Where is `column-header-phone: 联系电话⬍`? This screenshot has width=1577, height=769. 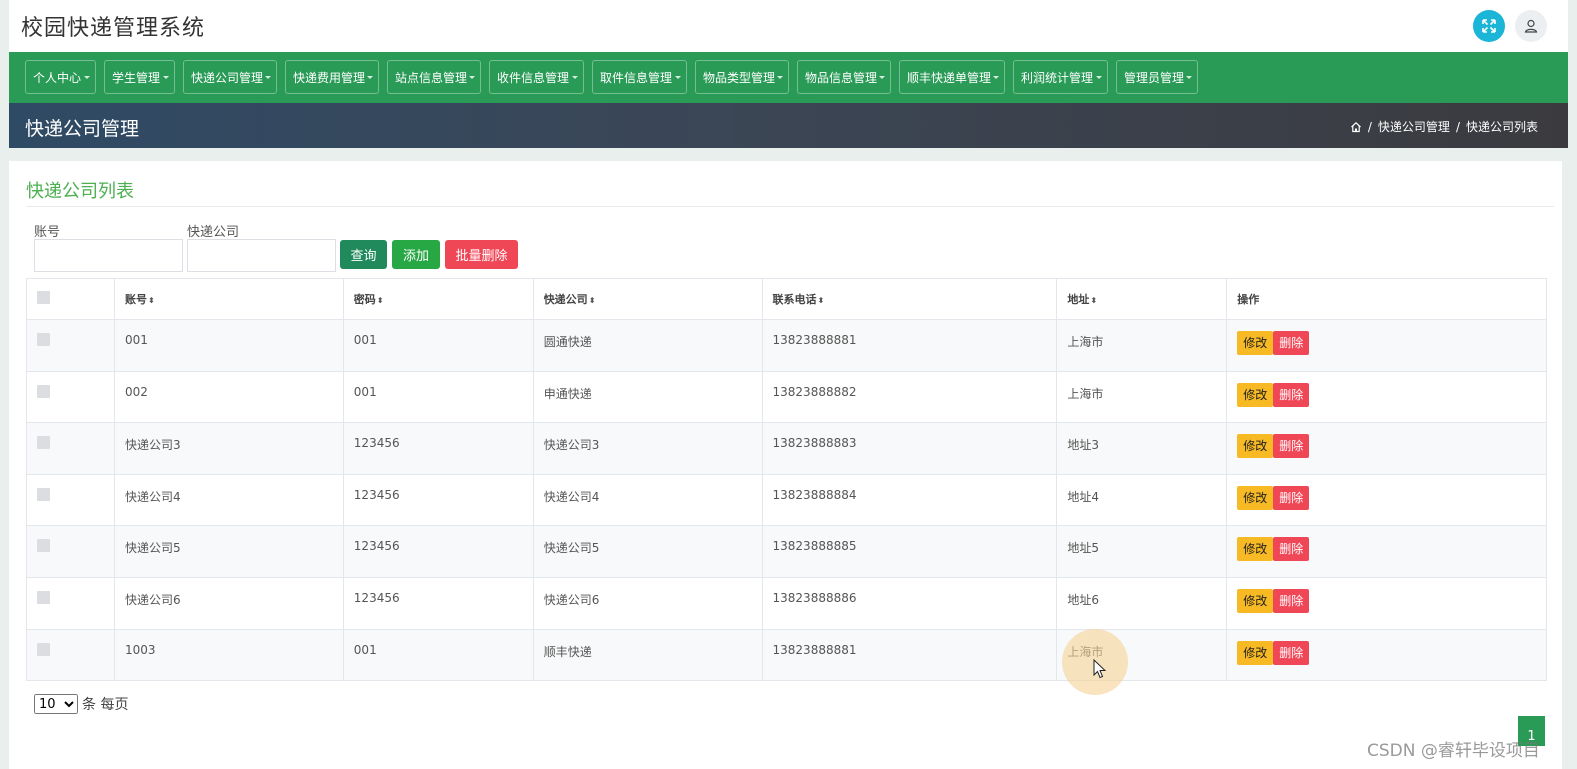 column-header-phone: 联系电话⬍ is located at coordinates (909, 299).